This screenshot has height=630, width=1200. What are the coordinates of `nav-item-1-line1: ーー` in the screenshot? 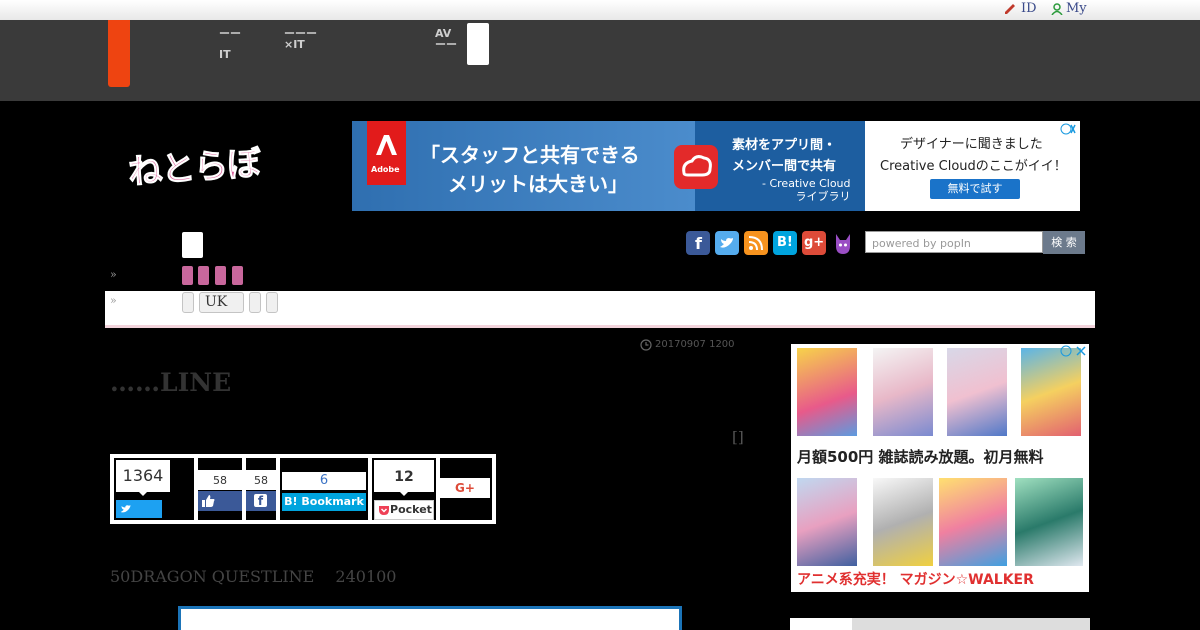 It's located at (230, 33).